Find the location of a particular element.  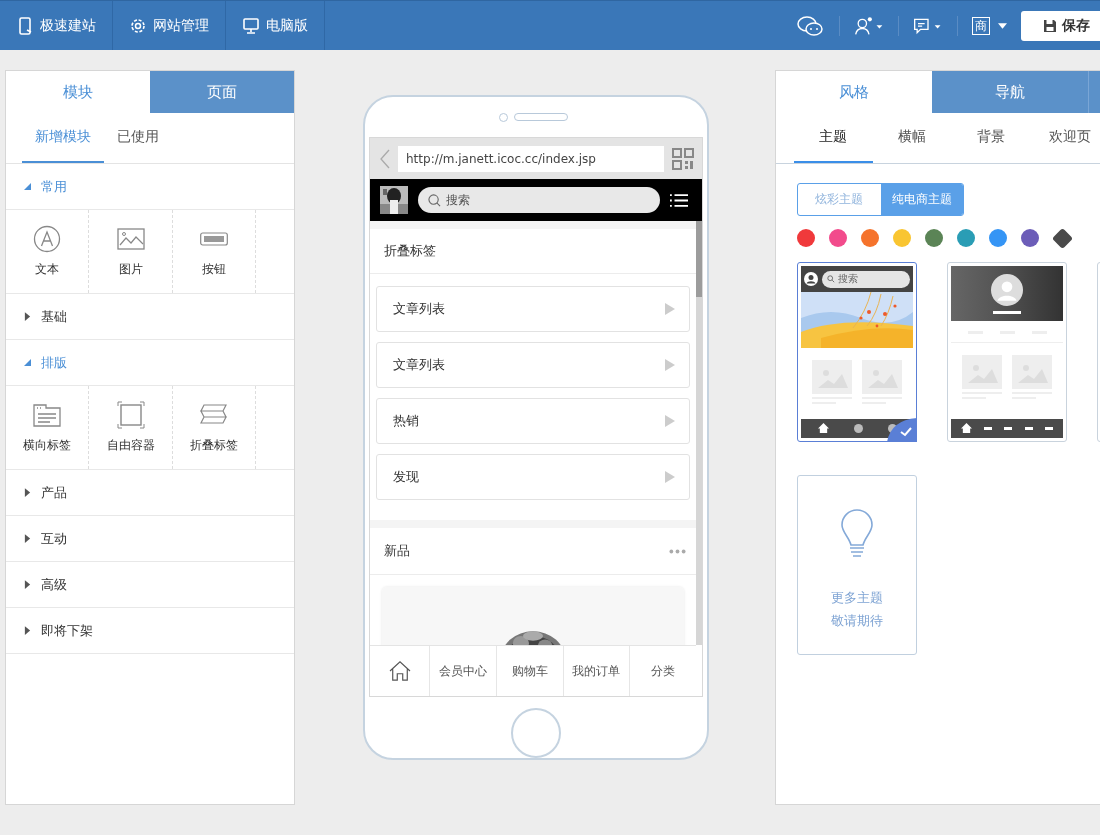

qr-code-icon is located at coordinates (683, 158).